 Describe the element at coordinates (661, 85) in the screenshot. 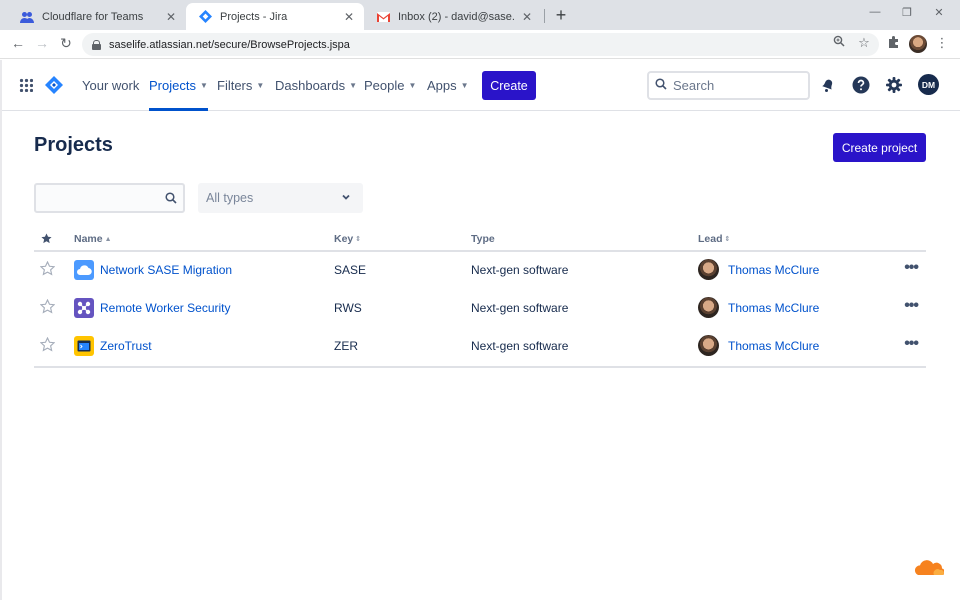

I see `search-icon` at that location.